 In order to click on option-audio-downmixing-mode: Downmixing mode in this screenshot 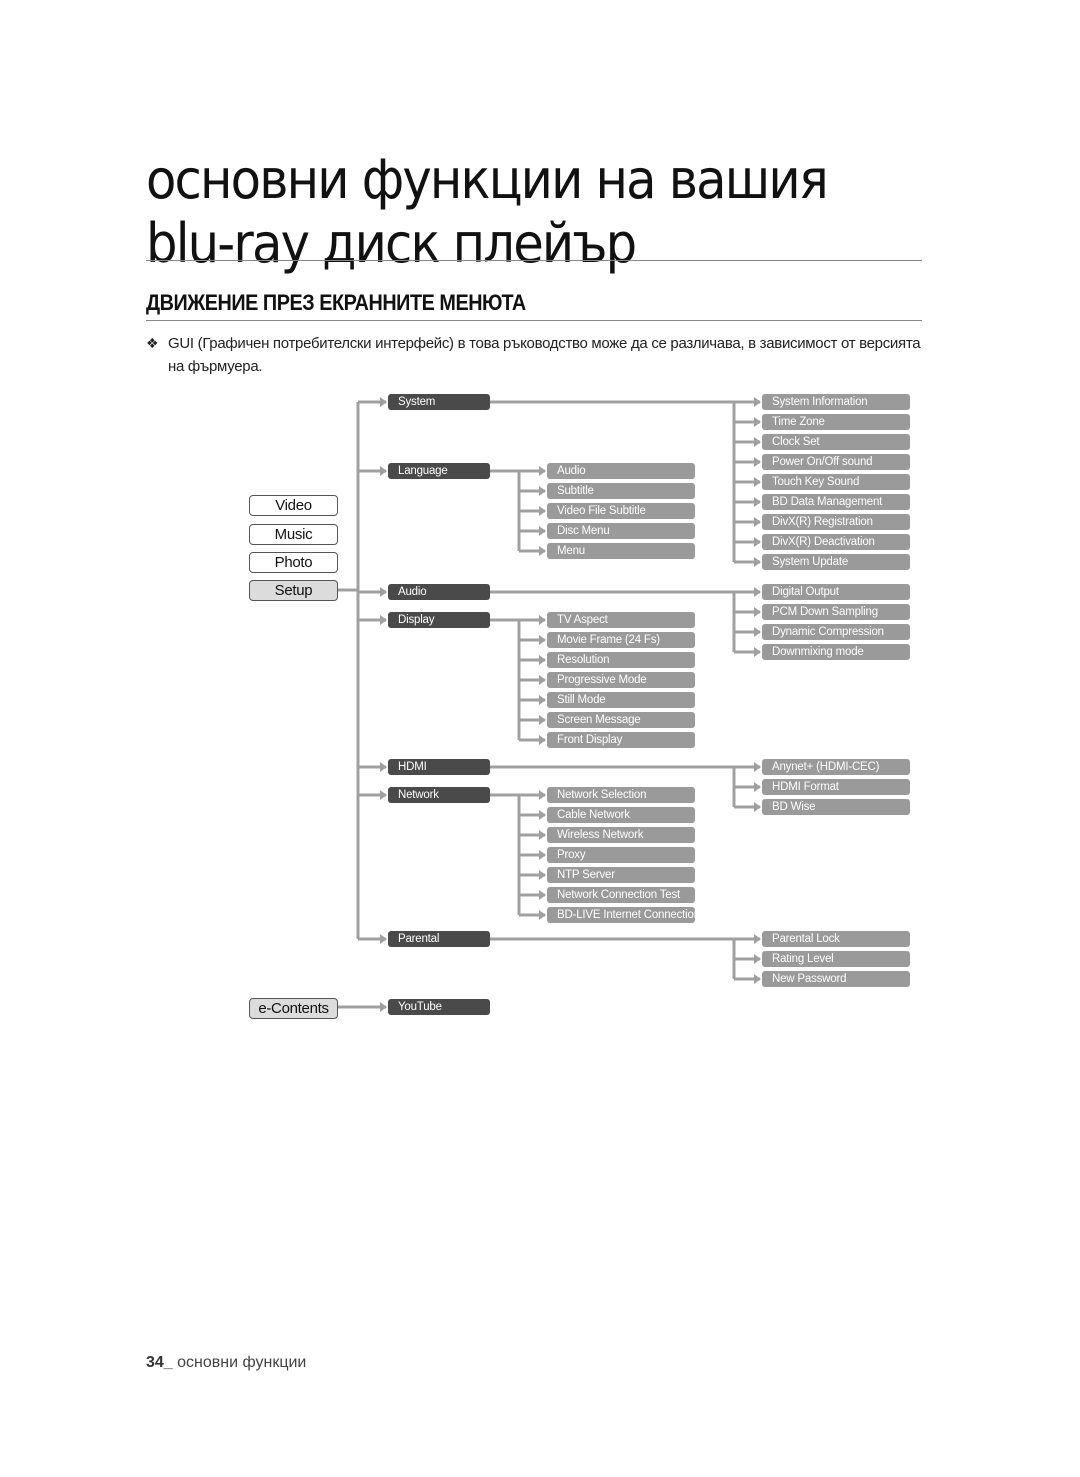, I will do `click(836, 652)`.